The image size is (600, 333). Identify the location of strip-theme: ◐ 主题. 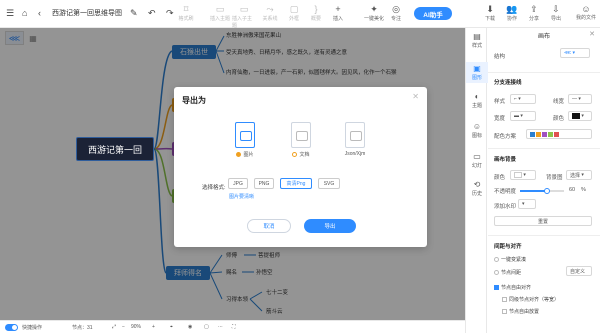
(477, 100).